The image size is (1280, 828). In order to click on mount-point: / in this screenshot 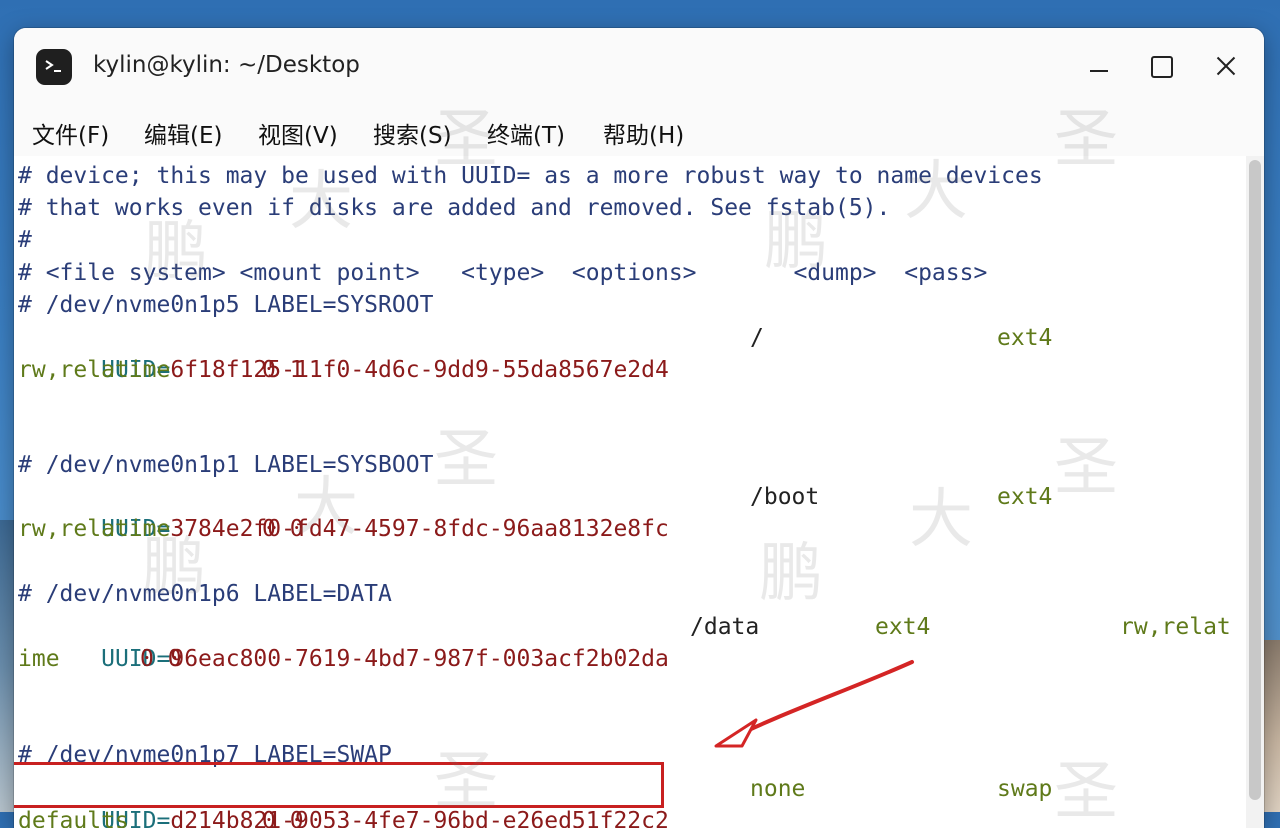, I will do `click(757, 338)`.